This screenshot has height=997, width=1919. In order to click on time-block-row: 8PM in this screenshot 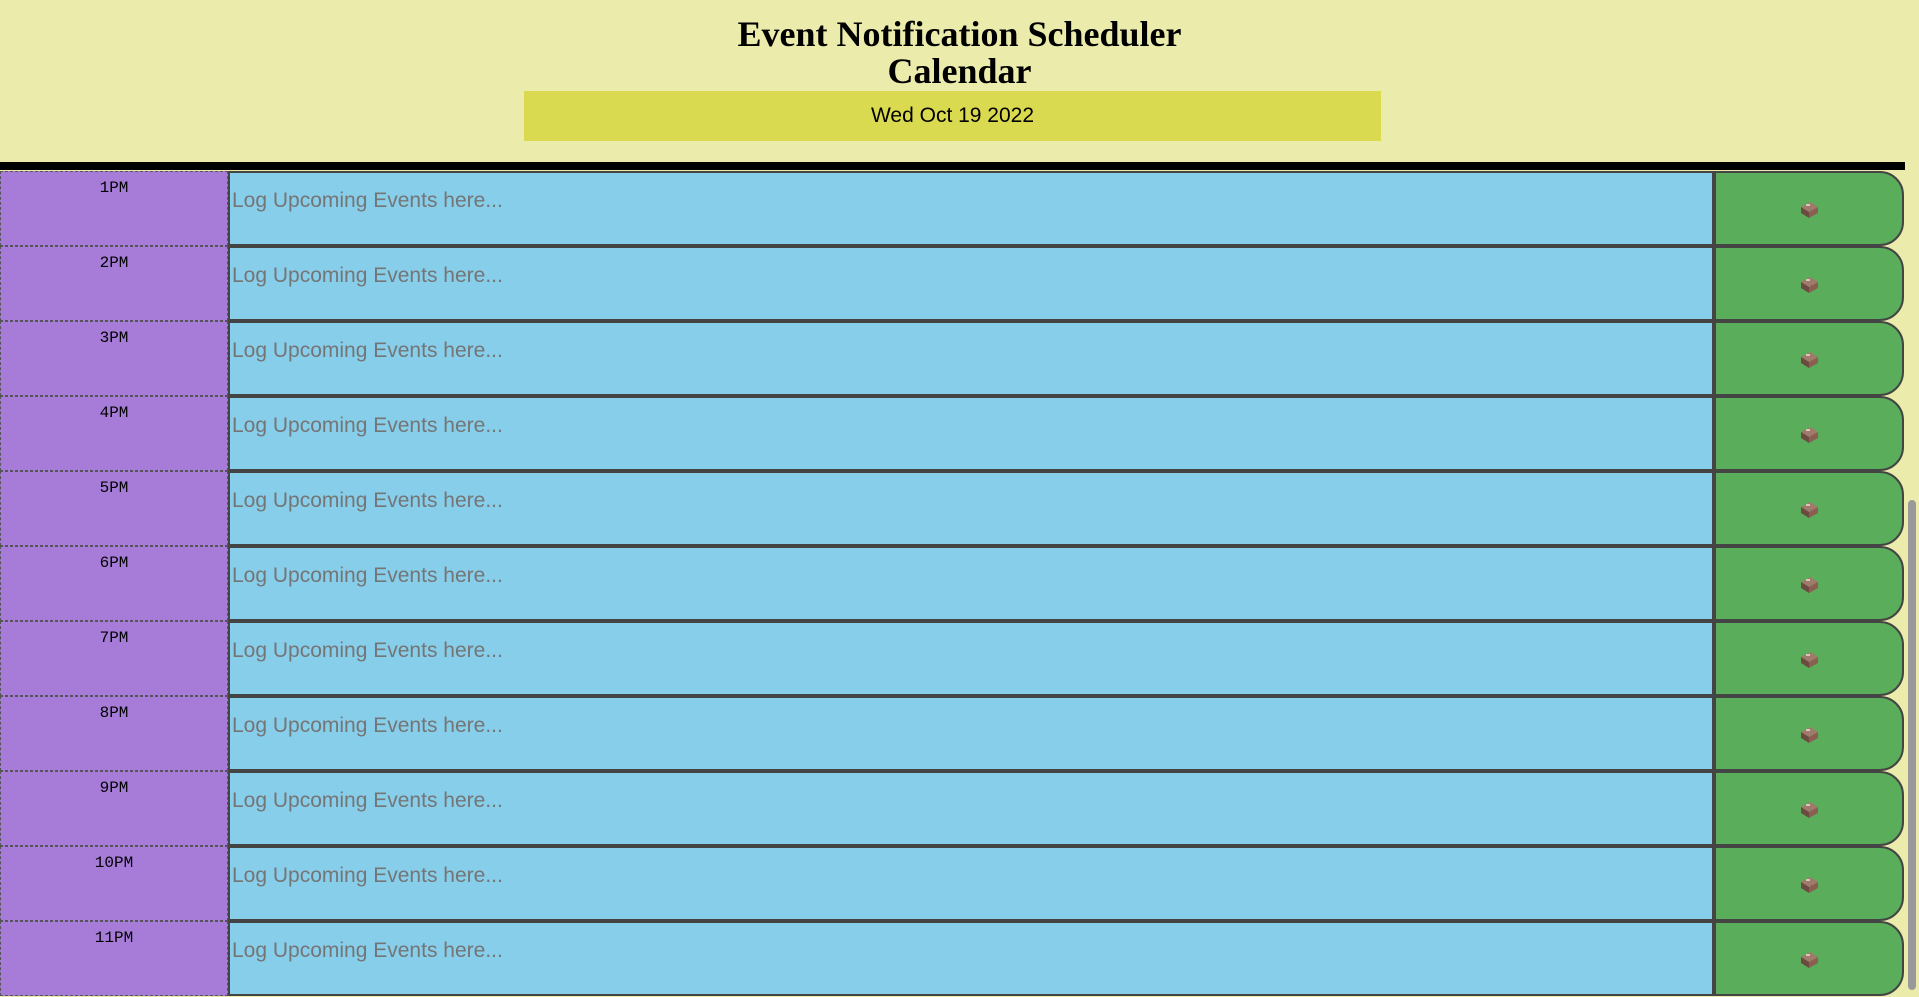, I will do `click(952, 733)`.